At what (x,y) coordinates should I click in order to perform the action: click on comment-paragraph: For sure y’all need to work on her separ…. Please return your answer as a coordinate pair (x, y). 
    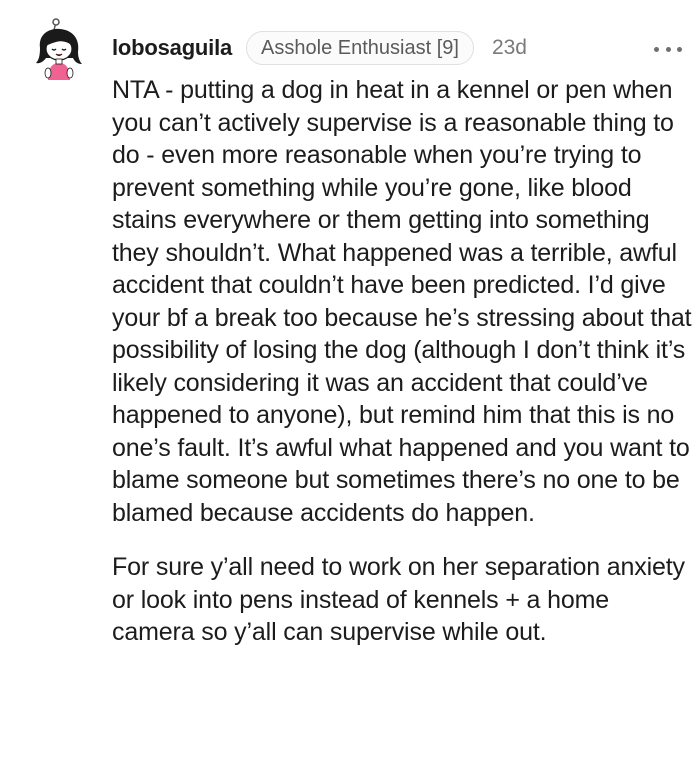
    Looking at the image, I should click on (398, 599).